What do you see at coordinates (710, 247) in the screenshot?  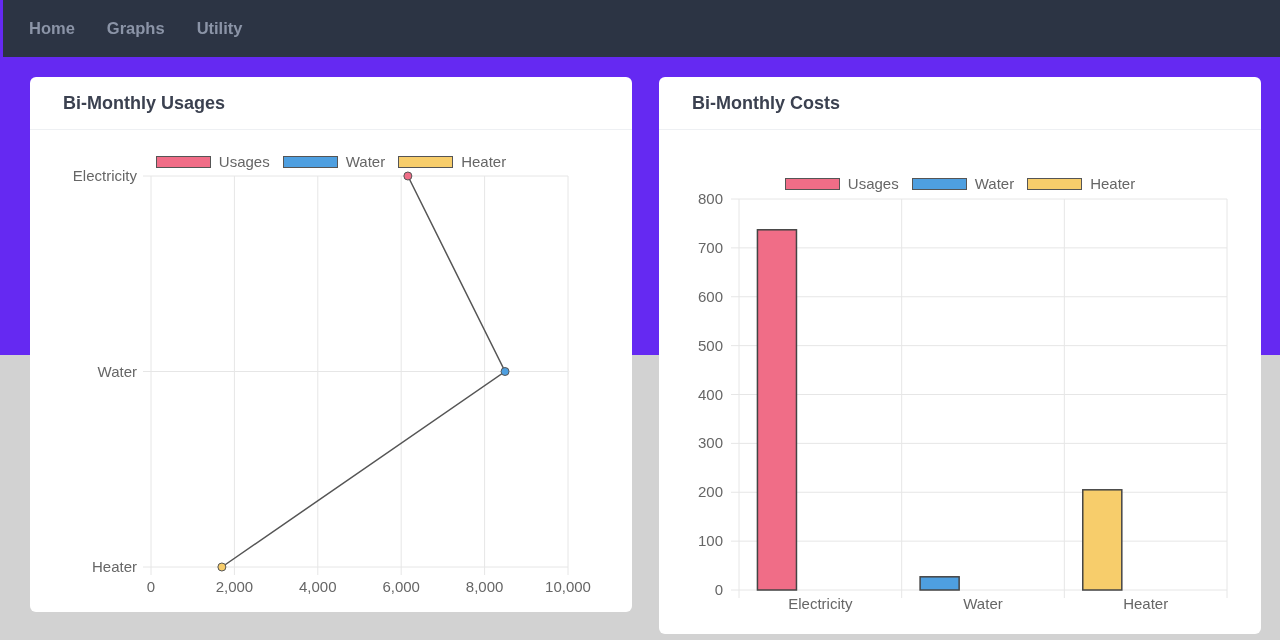 I see `axis-tick-label: 700` at bounding box center [710, 247].